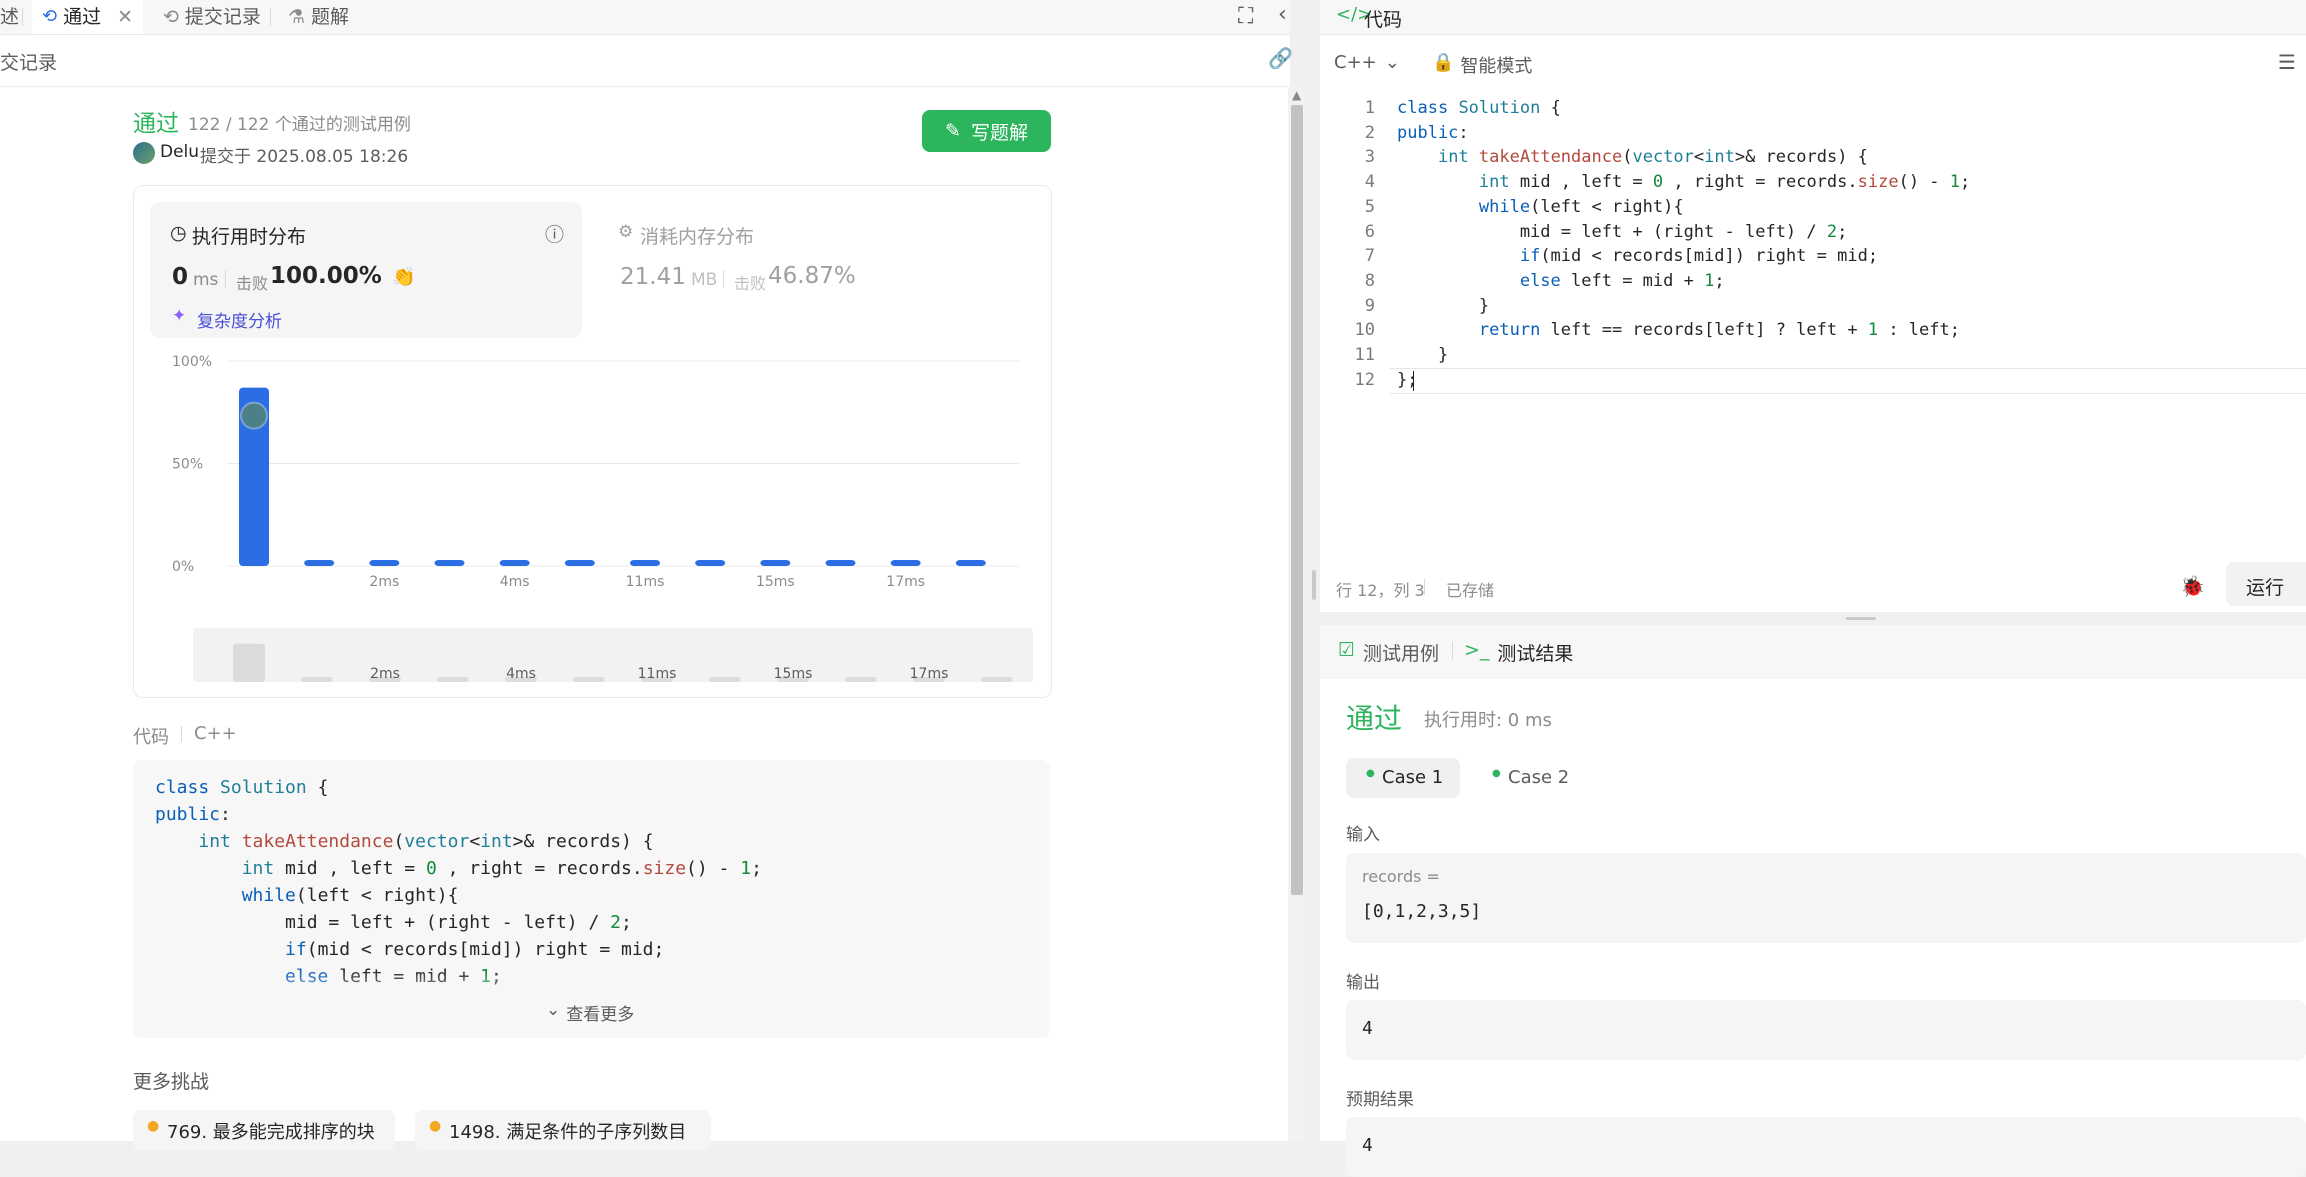  I want to click on debug-icon: 🐞, so click(2192, 586).